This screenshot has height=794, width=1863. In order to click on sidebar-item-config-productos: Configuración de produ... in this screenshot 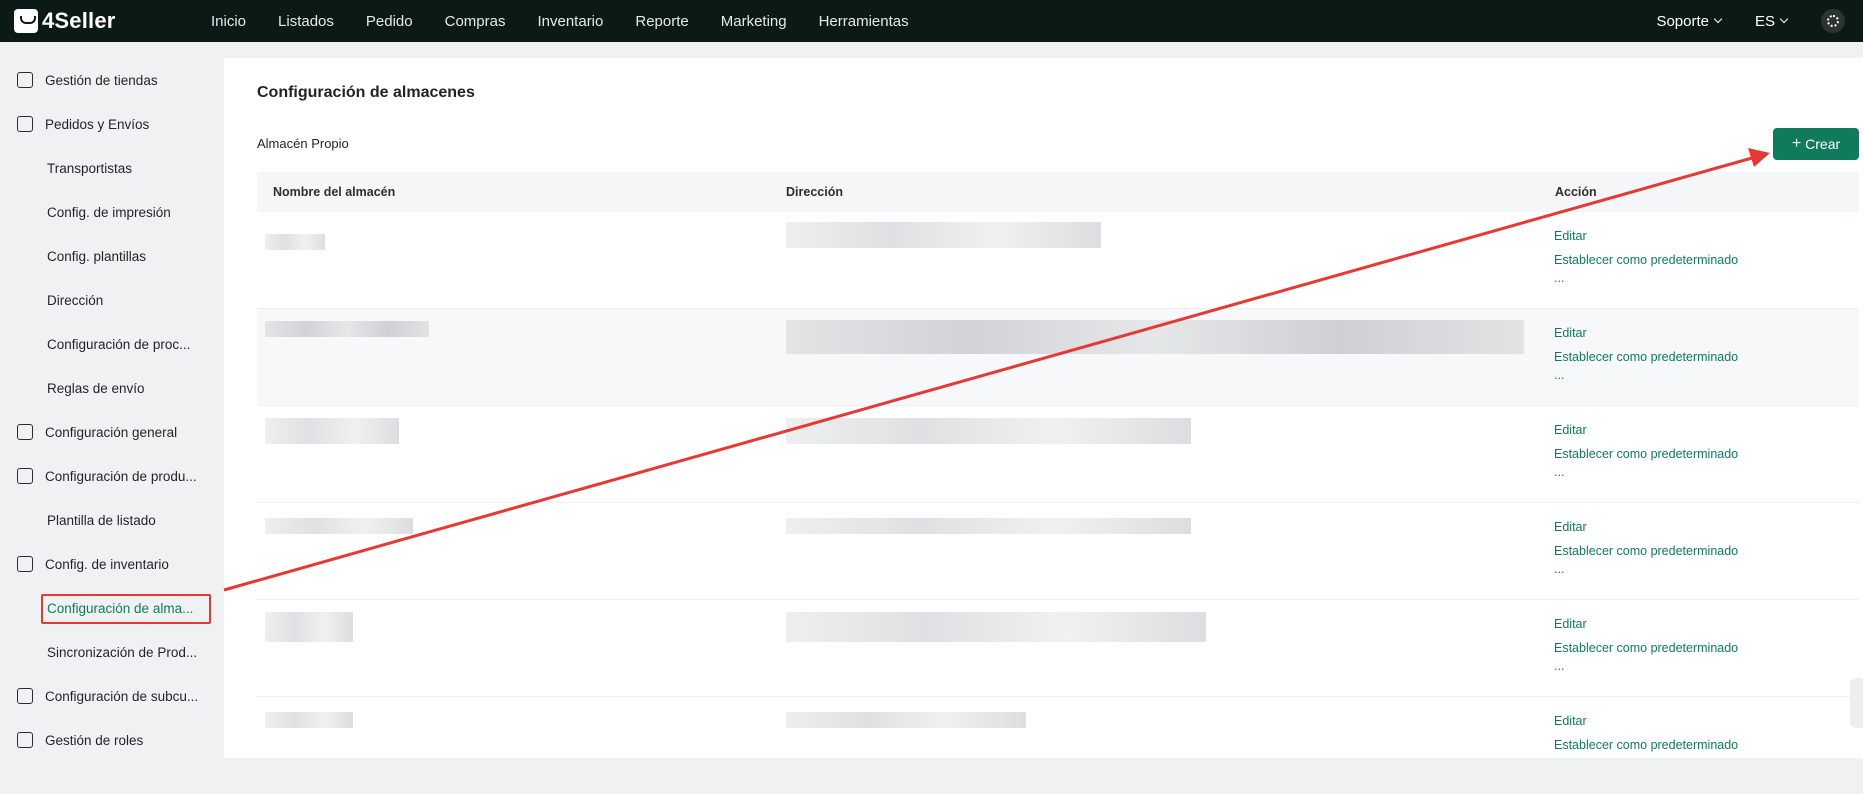, I will do `click(112, 476)`.